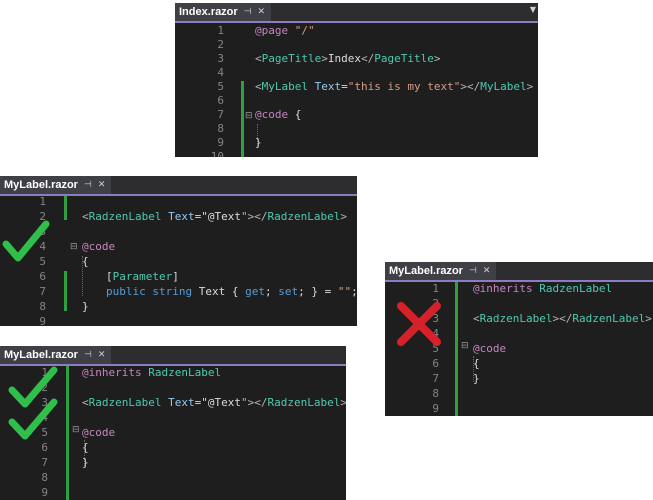 The image size is (653, 500). Describe the element at coordinates (220, 72) in the screenshot. I see `line-number: 4` at that location.